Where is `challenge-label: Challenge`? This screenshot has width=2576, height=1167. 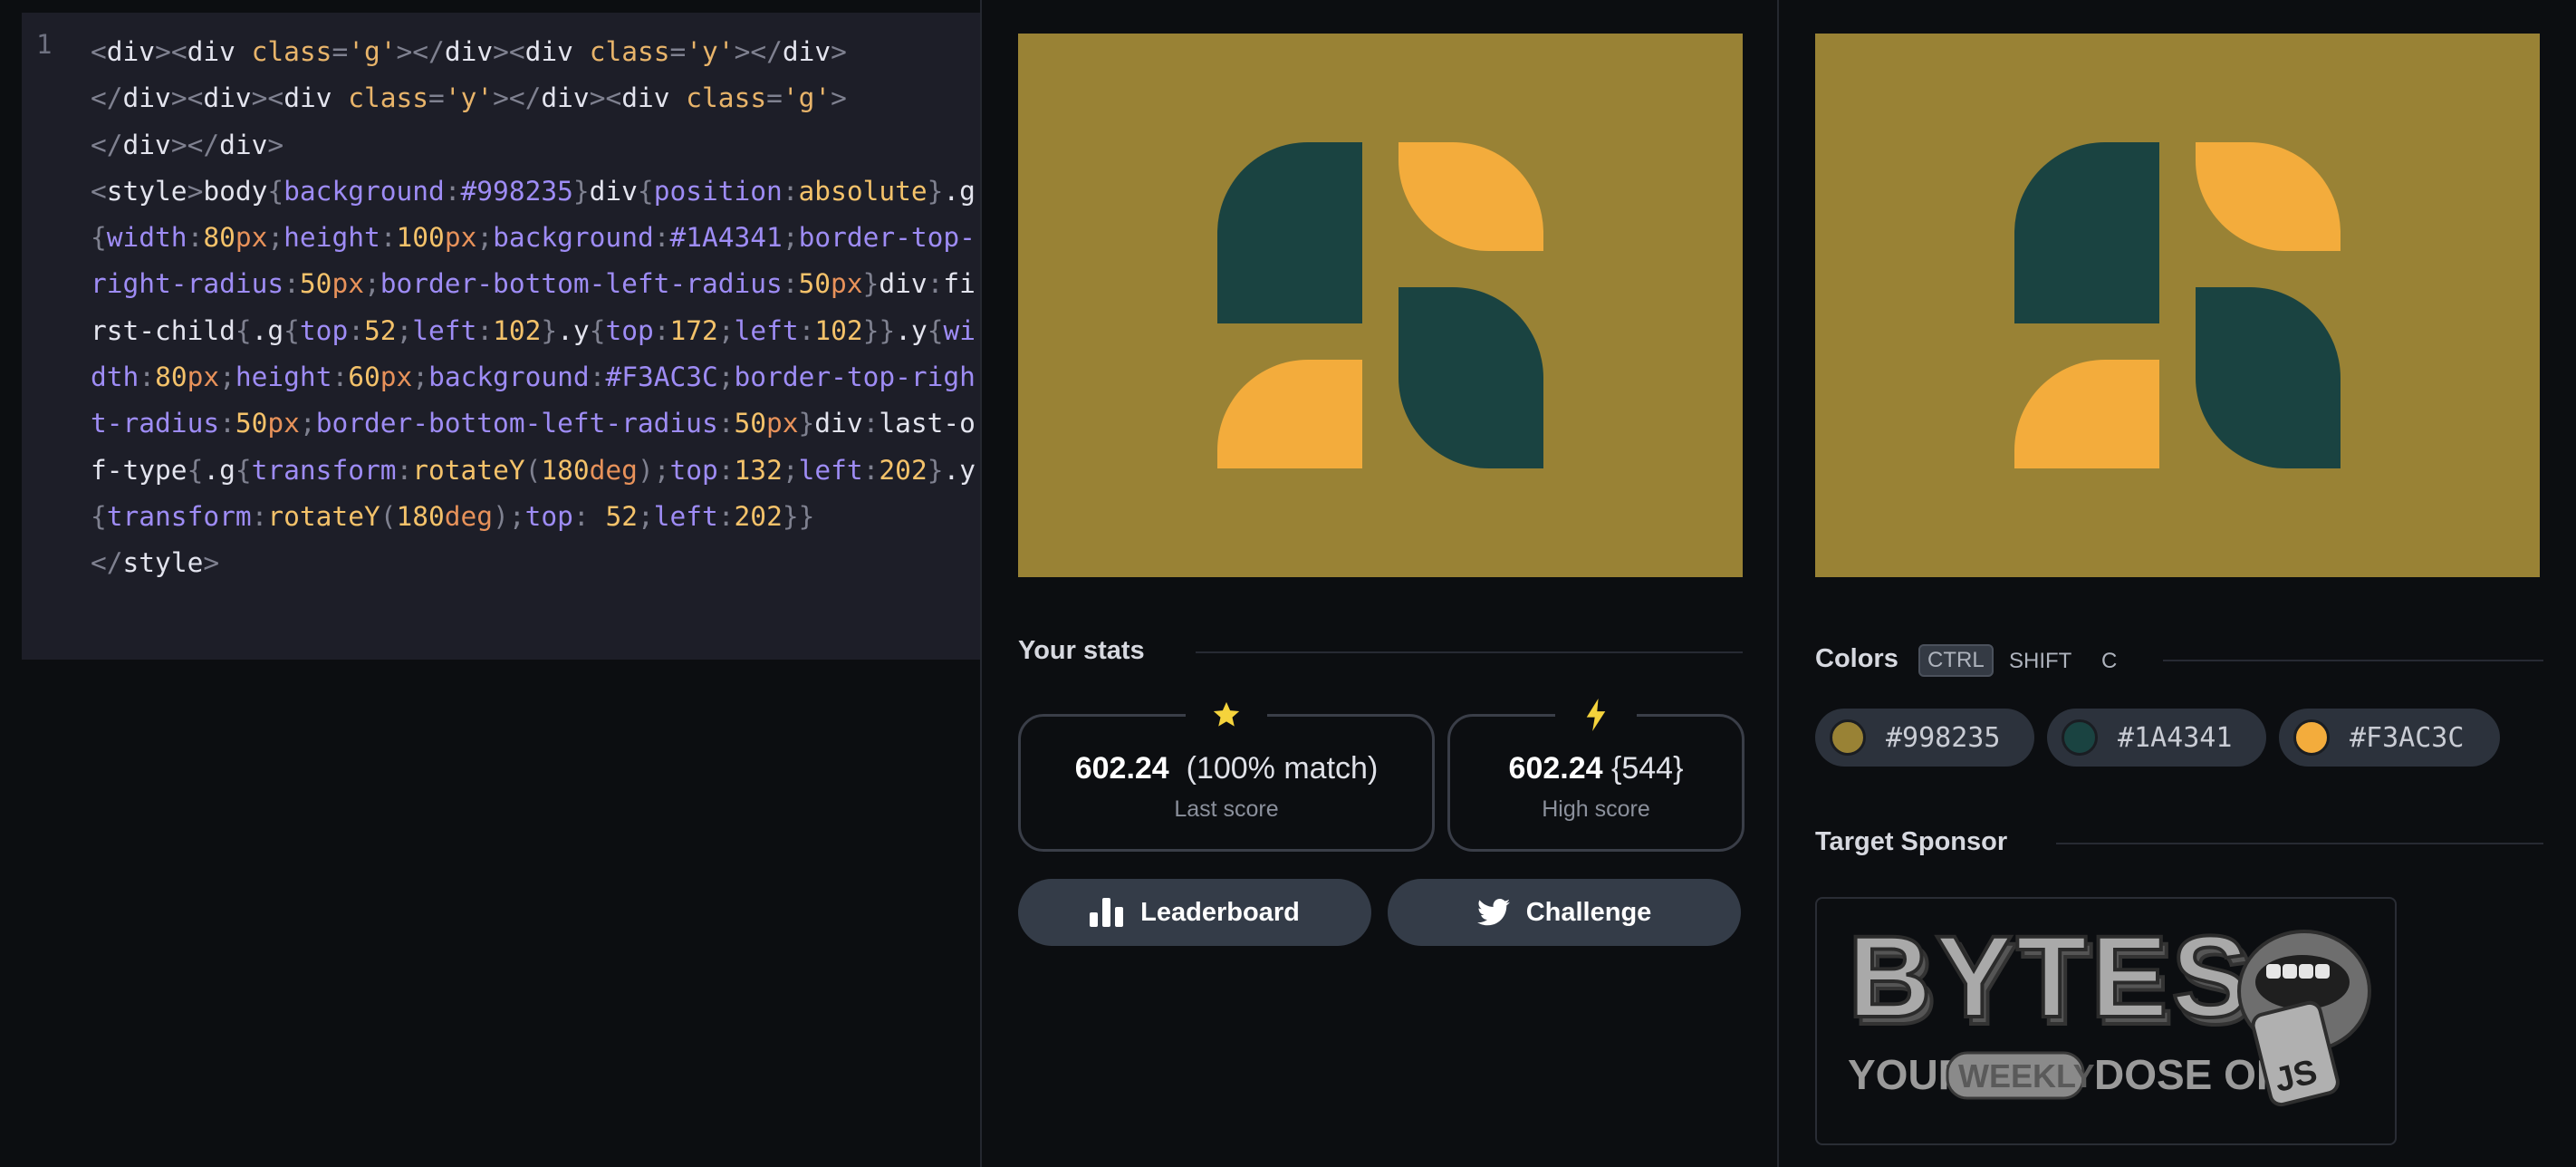
challenge-label: Challenge is located at coordinates (1588, 912).